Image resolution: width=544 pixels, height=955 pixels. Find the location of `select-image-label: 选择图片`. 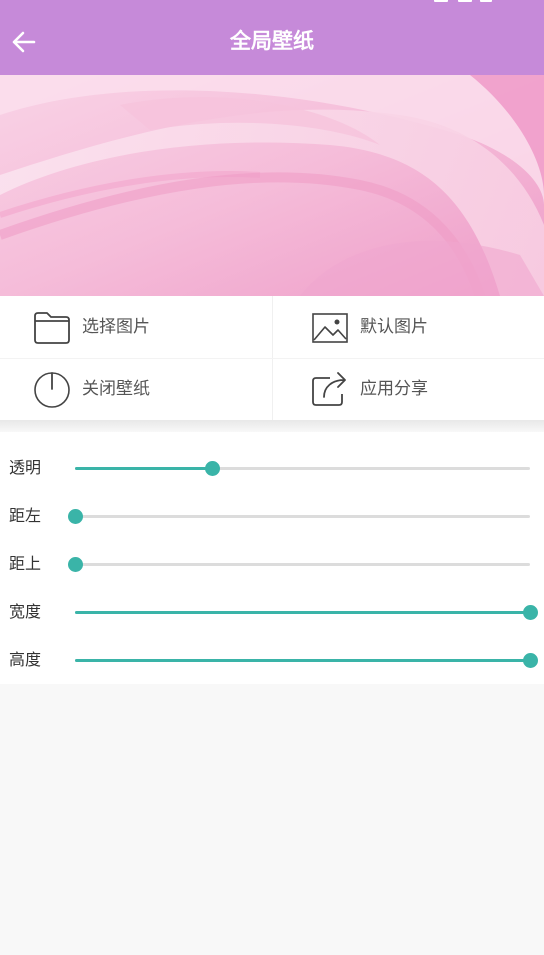

select-image-label: 选择图片 is located at coordinates (116, 327).